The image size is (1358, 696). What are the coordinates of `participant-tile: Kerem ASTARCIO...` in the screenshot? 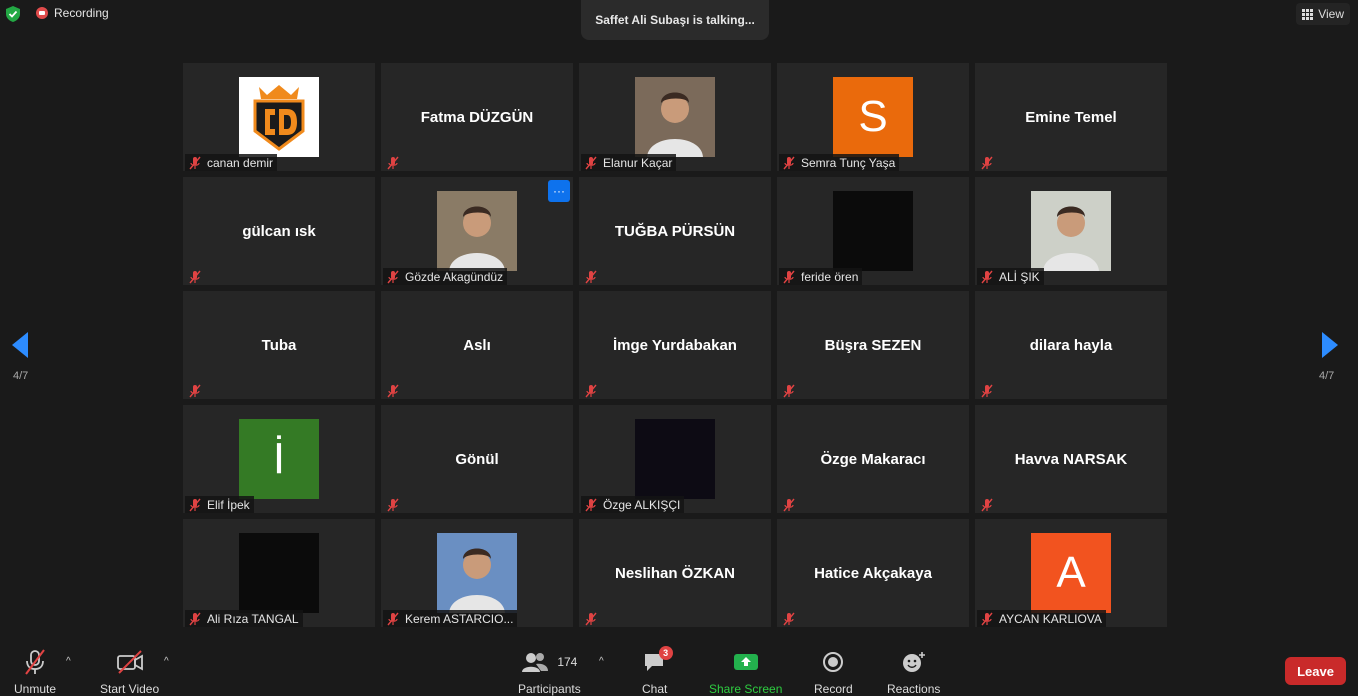 It's located at (477, 573).